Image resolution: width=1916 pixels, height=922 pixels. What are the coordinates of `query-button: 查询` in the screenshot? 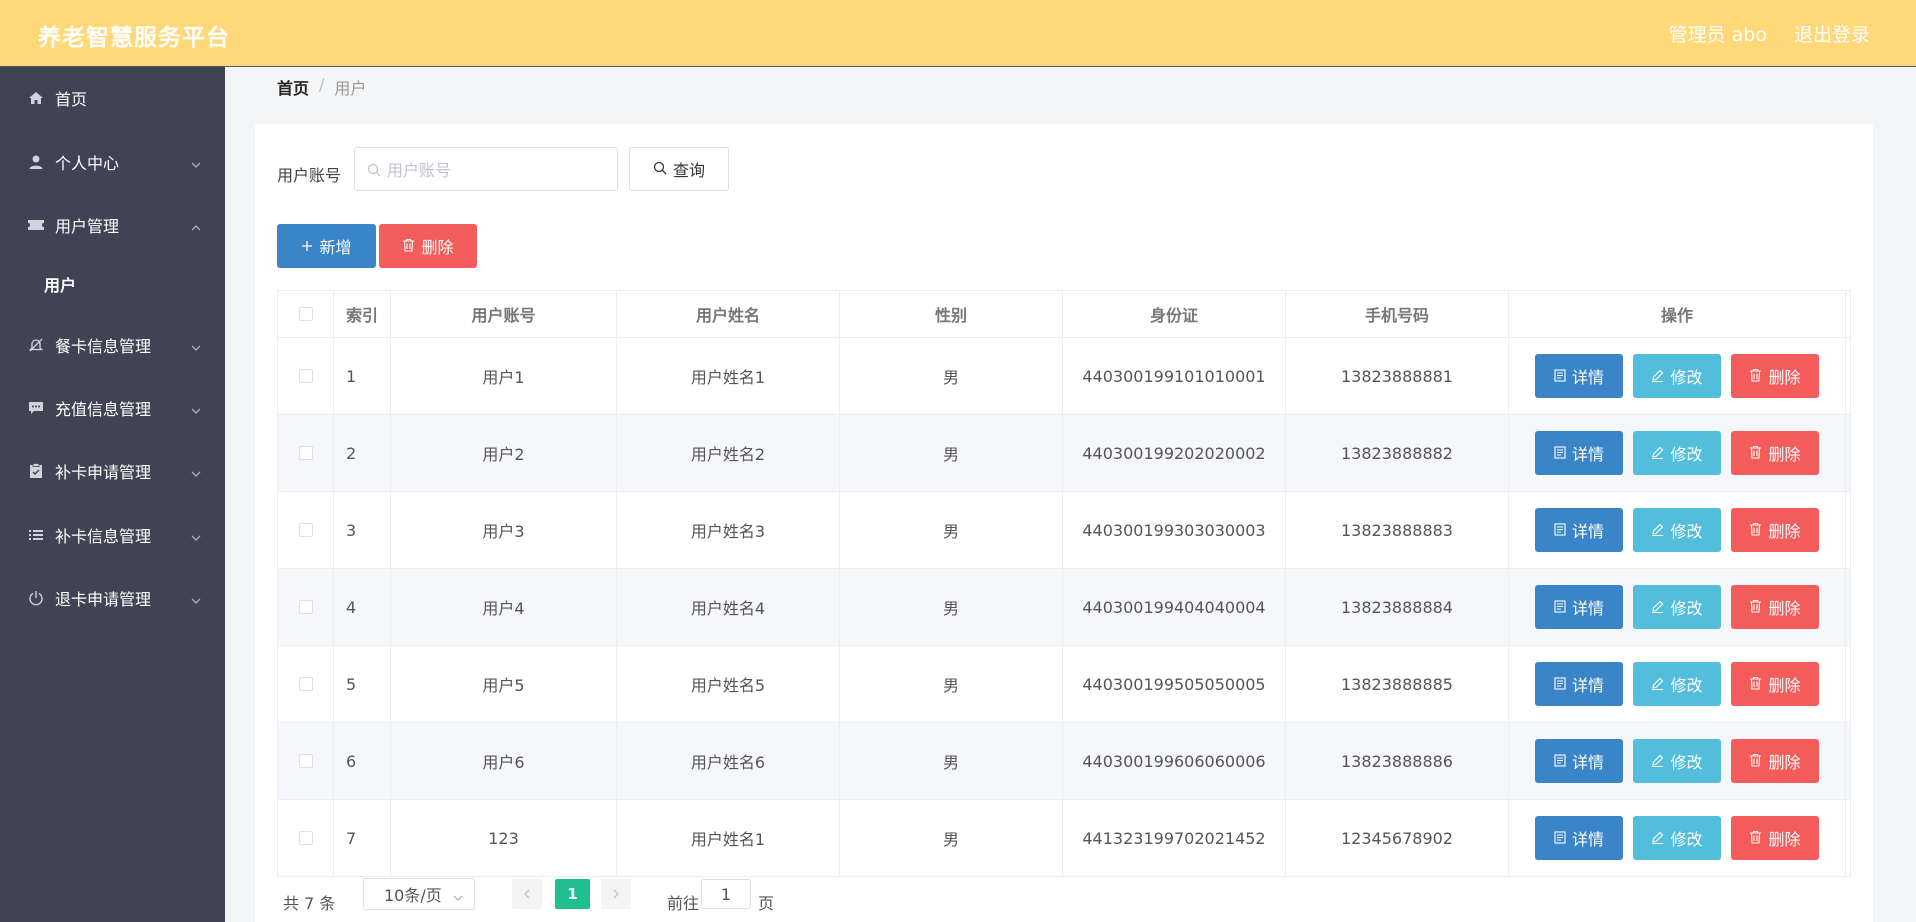 It's located at (679, 169).